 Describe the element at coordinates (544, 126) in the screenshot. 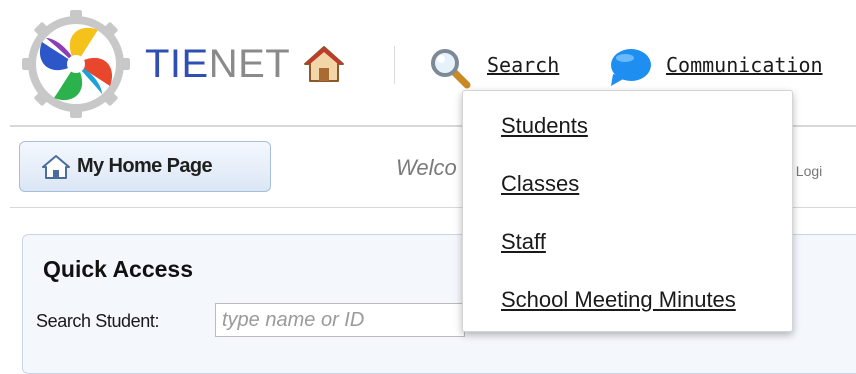

I see `menu-item-students: Students` at that location.